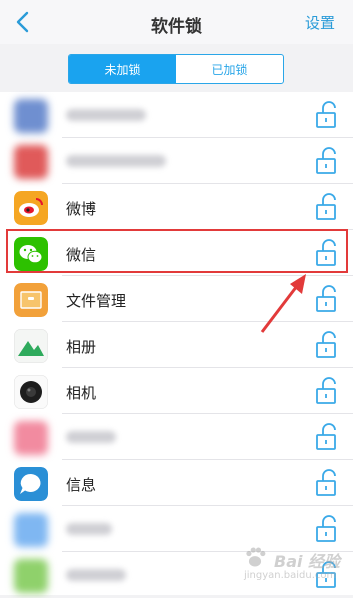  Describe the element at coordinates (320, 22) in the screenshot. I see `settings-button: 设置` at that location.